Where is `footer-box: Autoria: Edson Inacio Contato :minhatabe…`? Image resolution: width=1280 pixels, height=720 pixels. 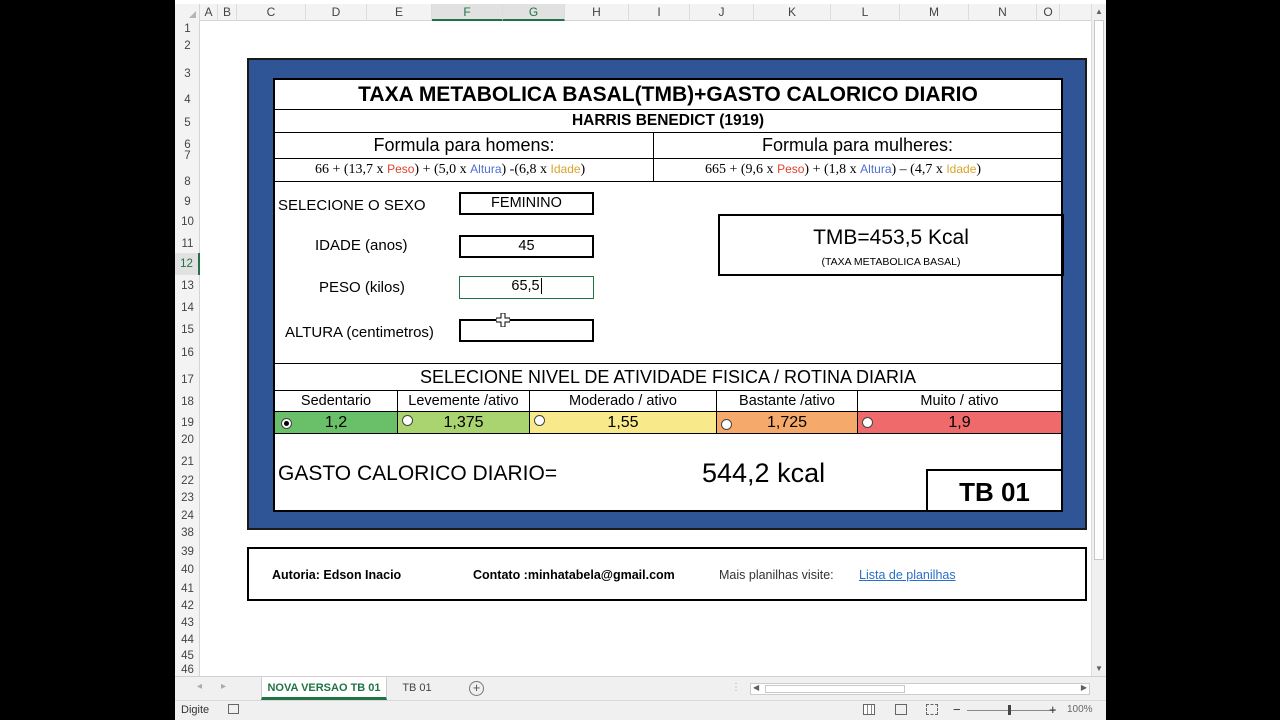 footer-box: Autoria: Edson Inacio Contato :minhatabe… is located at coordinates (667, 574).